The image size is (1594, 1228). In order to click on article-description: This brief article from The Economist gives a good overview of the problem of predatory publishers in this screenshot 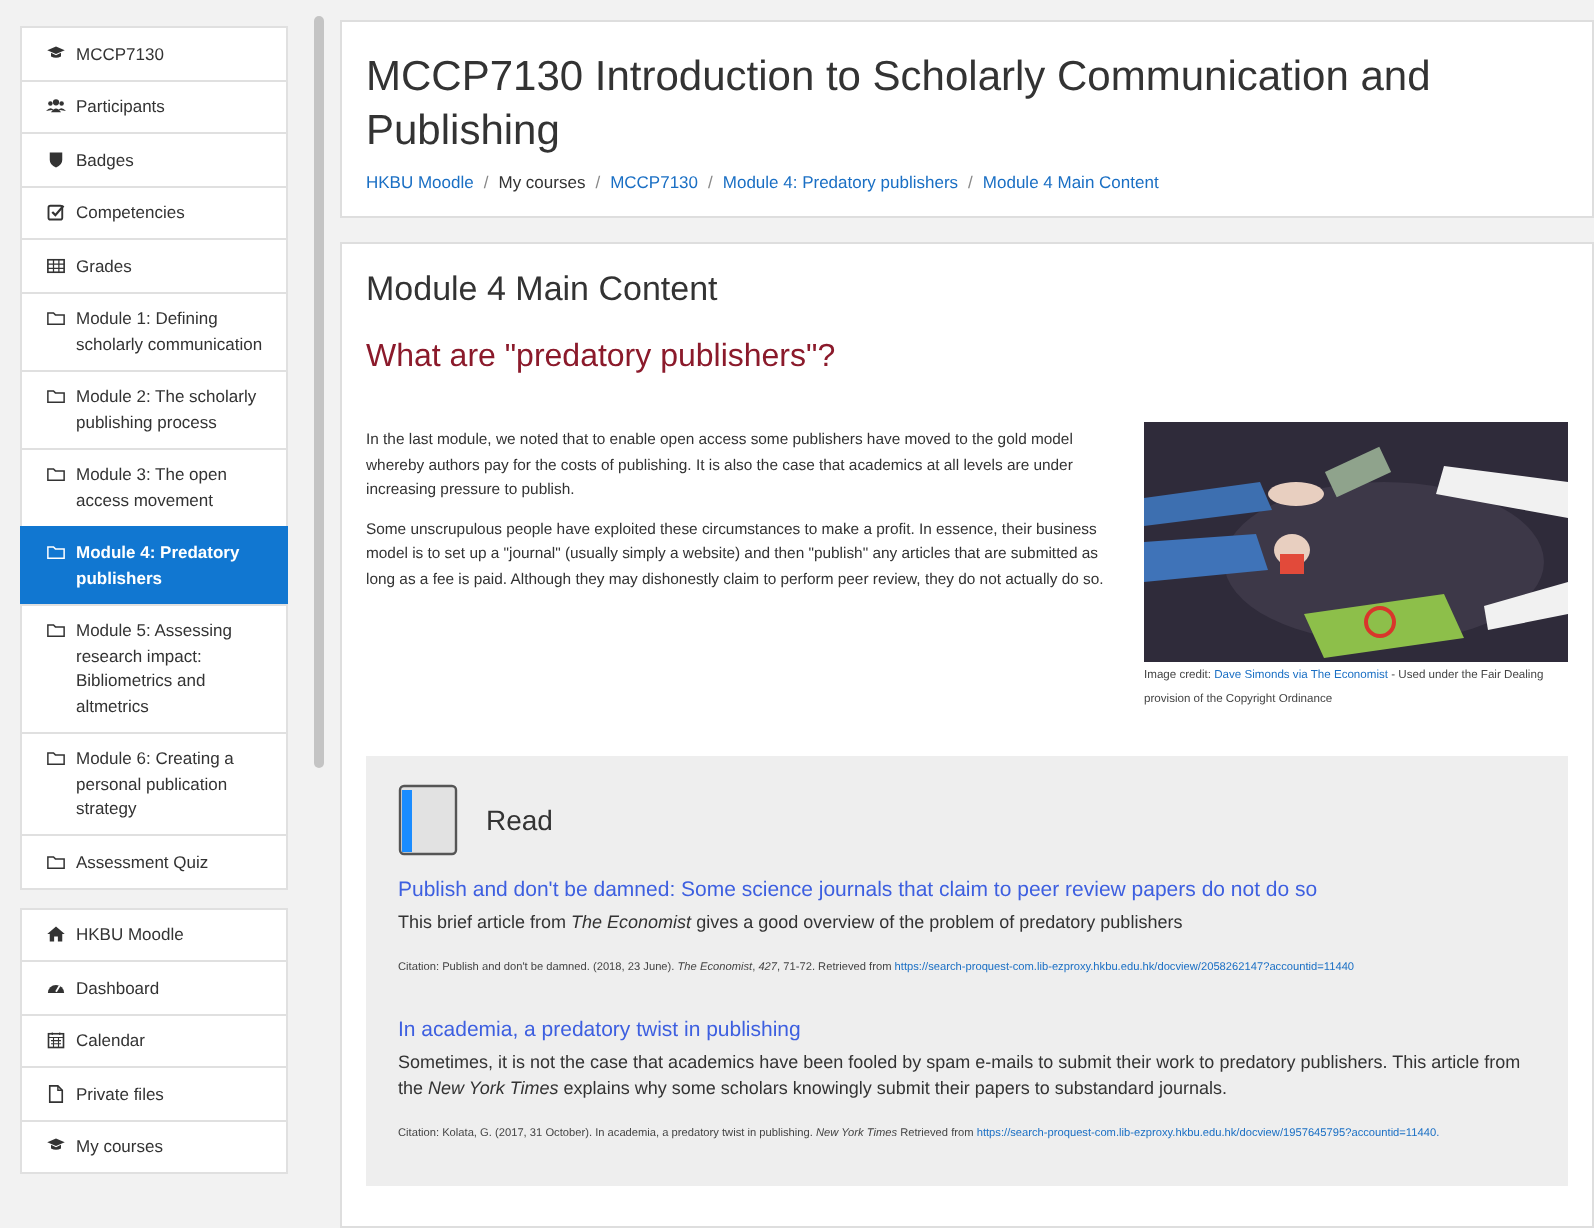, I will do `click(791, 923)`.